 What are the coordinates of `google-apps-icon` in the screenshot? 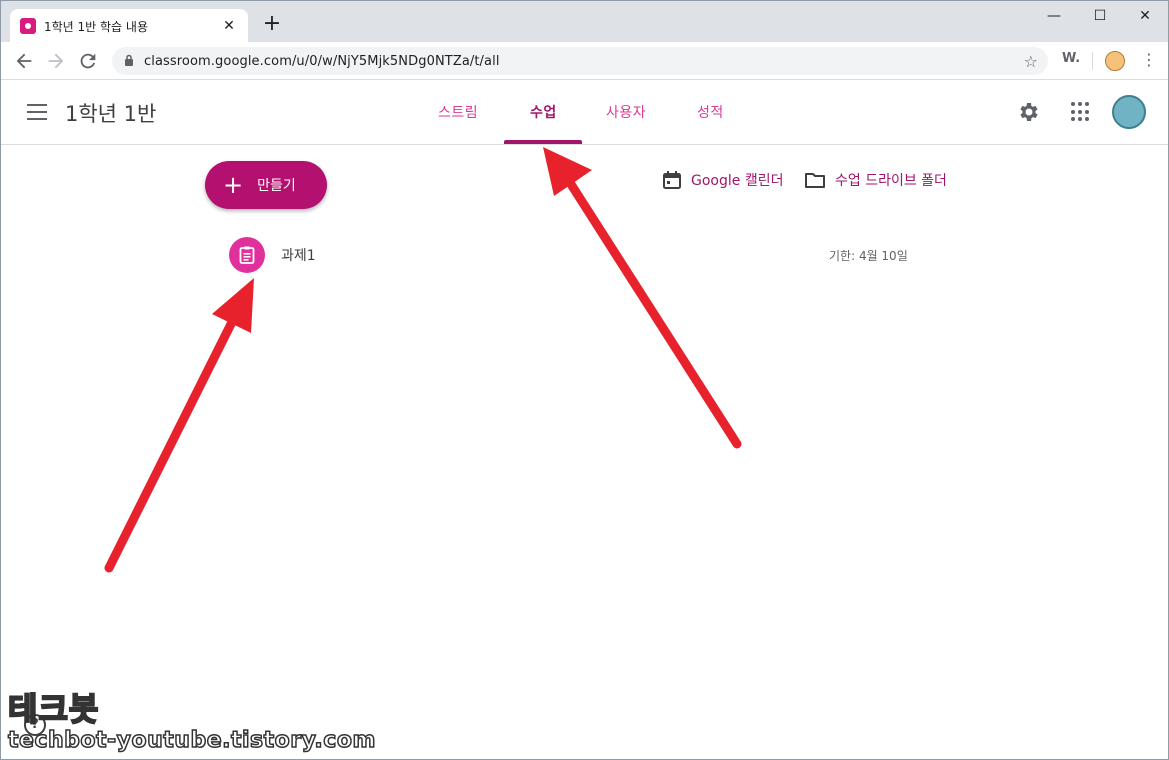 It's located at (1081, 112).